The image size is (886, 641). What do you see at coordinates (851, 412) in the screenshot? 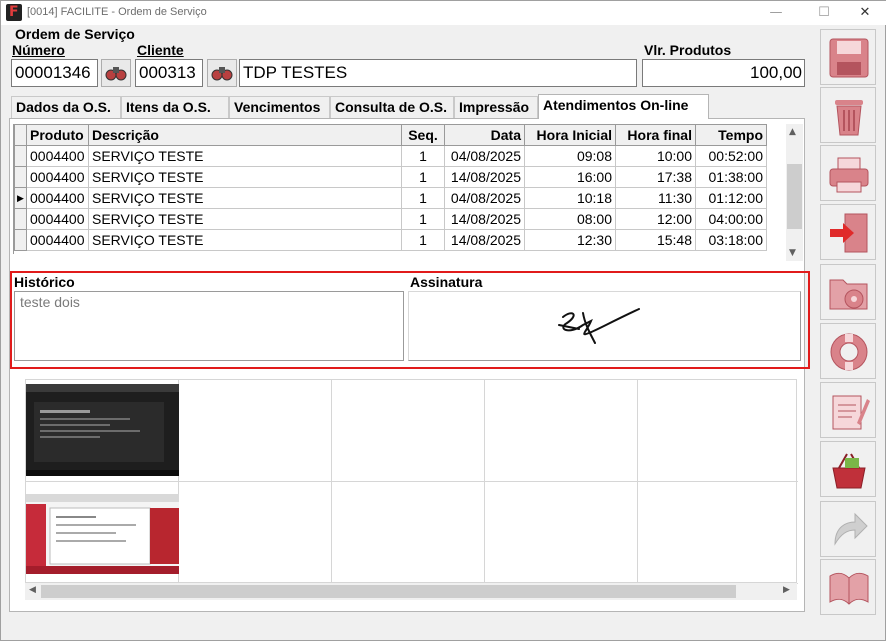
I see `notepad-icon` at bounding box center [851, 412].